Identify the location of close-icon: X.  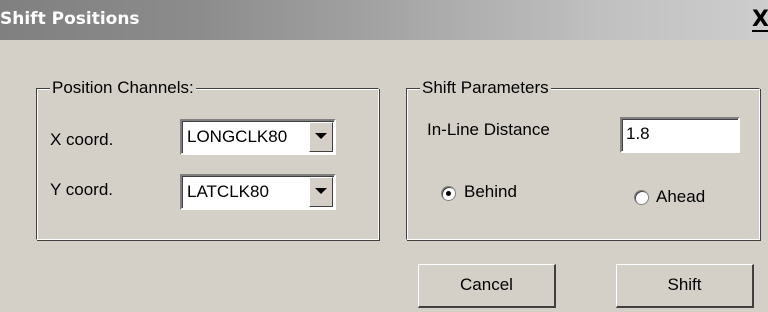
(760, 20).